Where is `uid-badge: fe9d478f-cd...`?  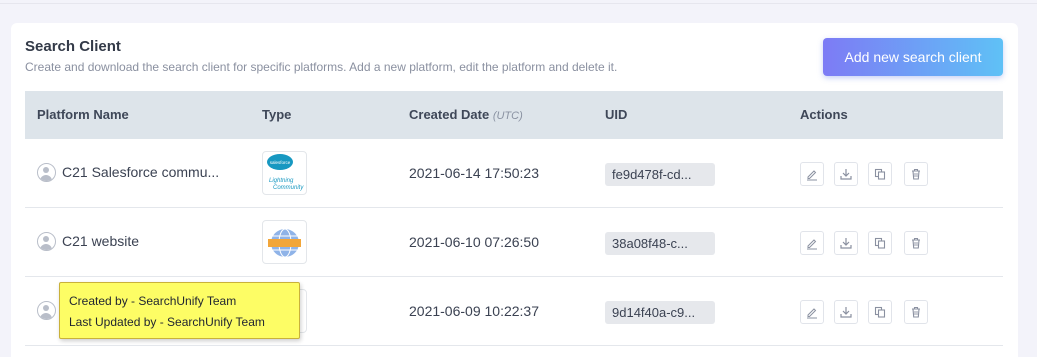
uid-badge: fe9d478f-cd... is located at coordinates (660, 174).